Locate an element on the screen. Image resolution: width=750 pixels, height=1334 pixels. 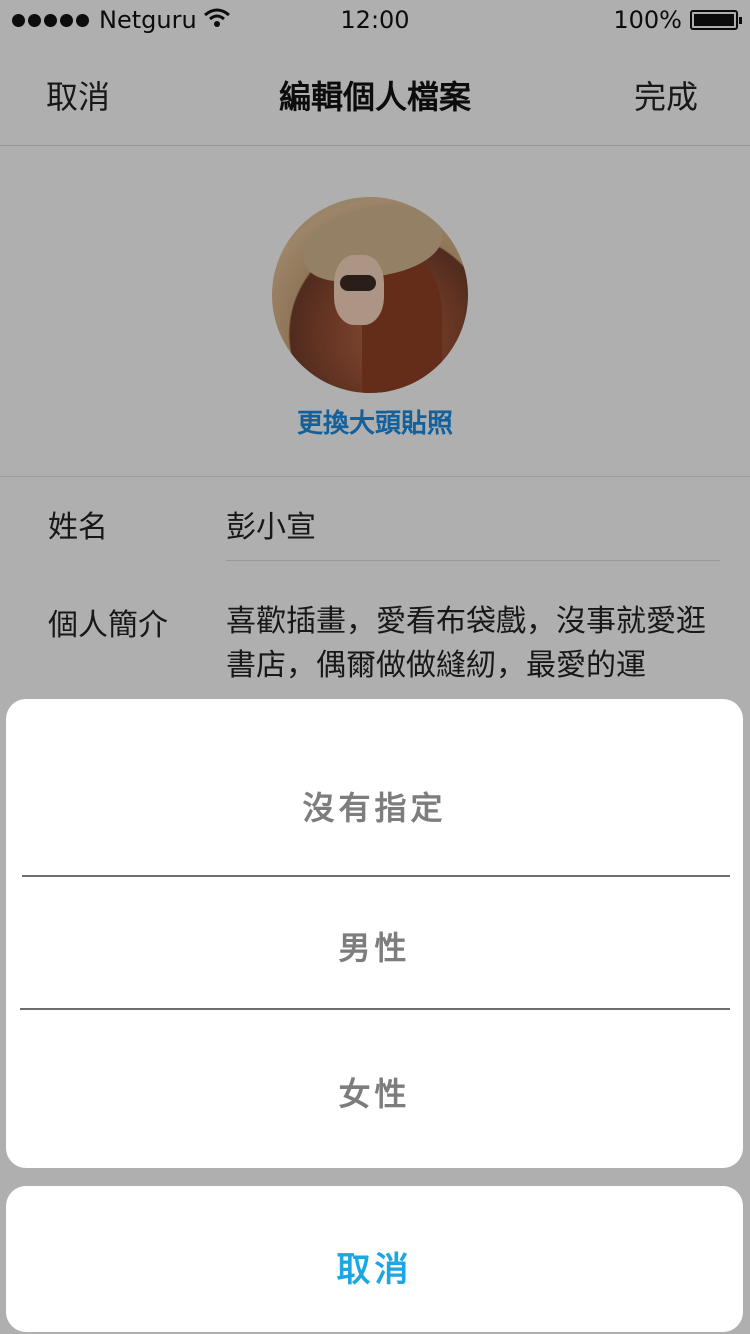
action-sheet-cancel: 取消 is located at coordinates (374, 1259).